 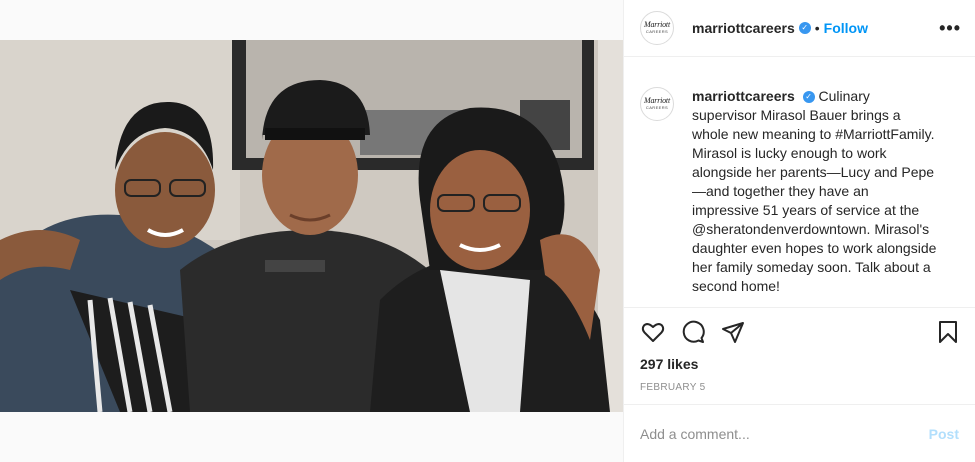 What do you see at coordinates (673, 387) in the screenshot?
I see `post-date: FEBRUARY 5` at bounding box center [673, 387].